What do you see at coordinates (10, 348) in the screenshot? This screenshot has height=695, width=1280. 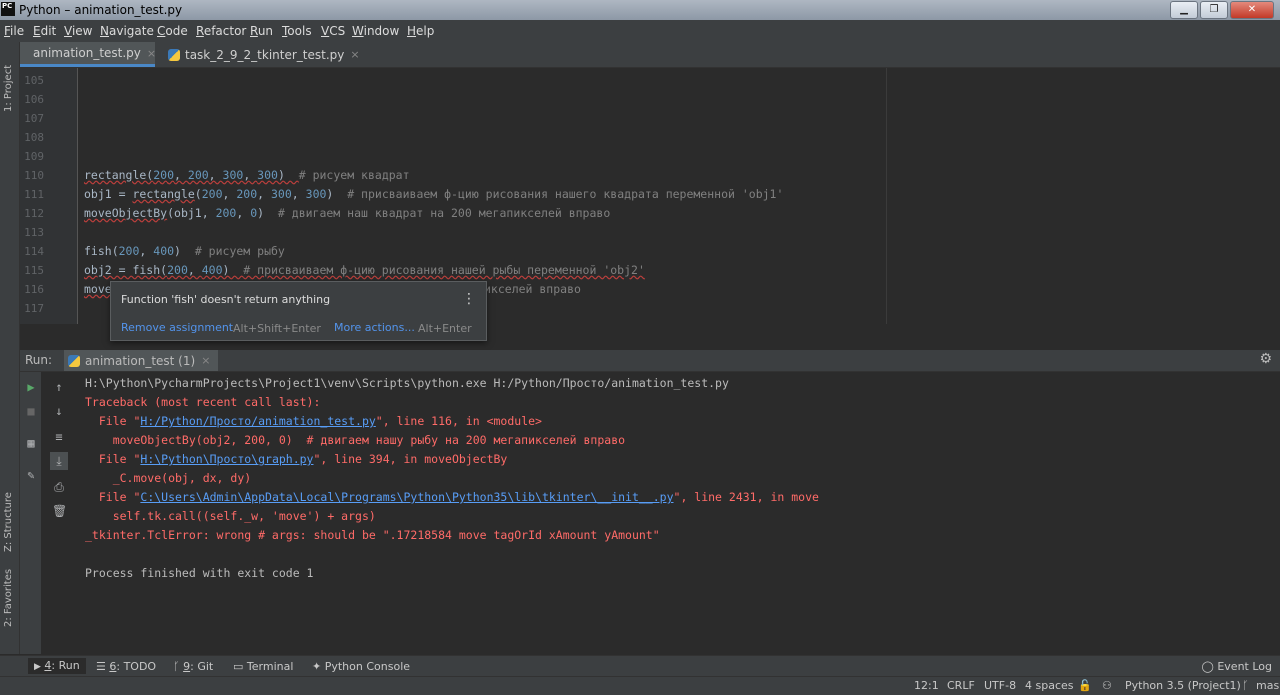 I see `left-tool-stripe: 1: Project Z: Structure 2: Favorites` at bounding box center [10, 348].